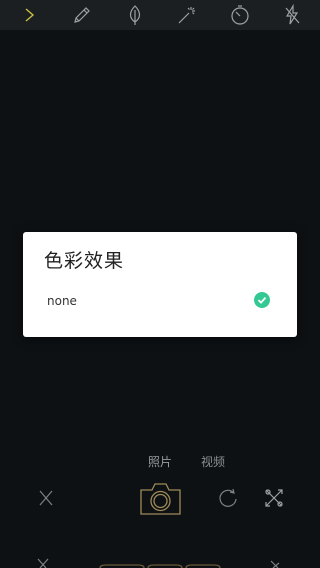 The width and height of the screenshot is (320, 568). I want to click on close-button, so click(46, 498).